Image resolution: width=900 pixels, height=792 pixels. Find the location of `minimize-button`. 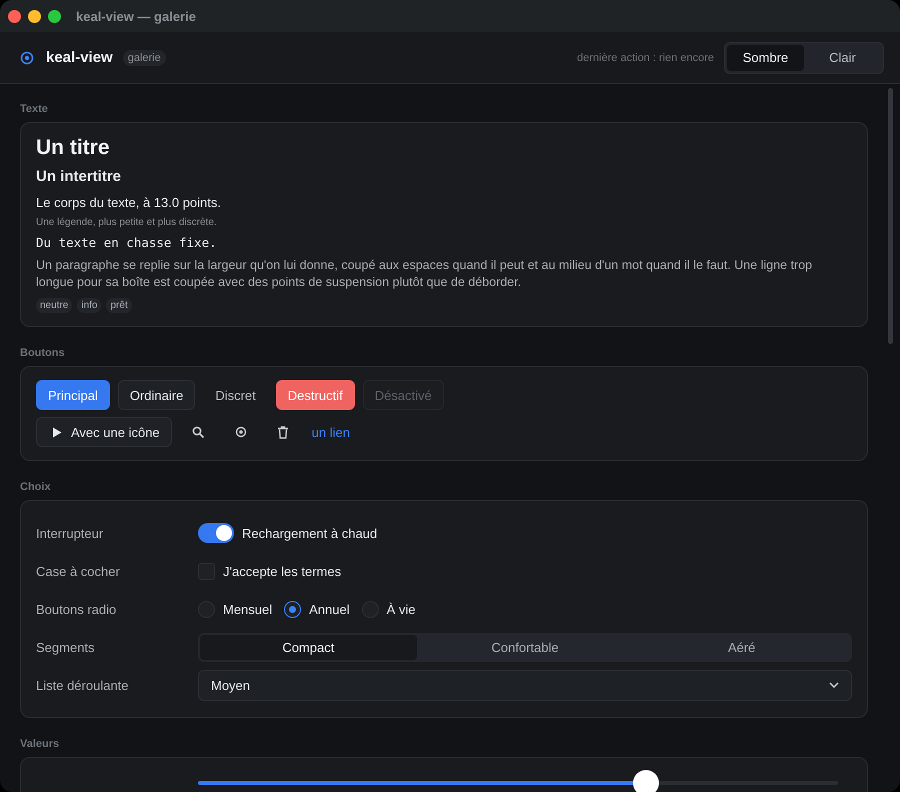

minimize-button is located at coordinates (34, 16).